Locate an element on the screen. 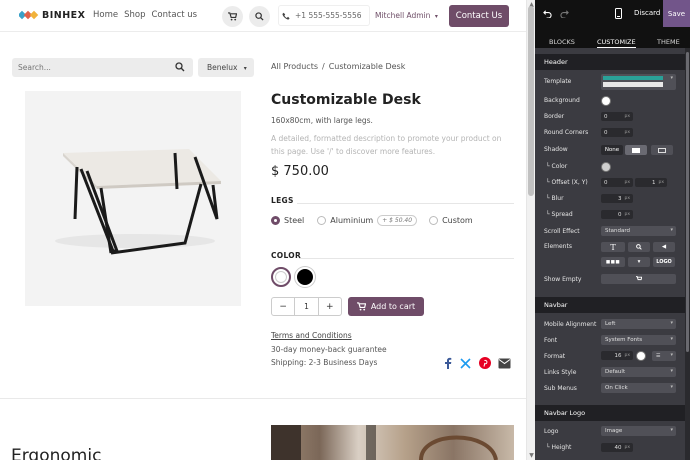 This screenshot has height=460, width=690. offset-x-value: 0 is located at coordinates (606, 182).